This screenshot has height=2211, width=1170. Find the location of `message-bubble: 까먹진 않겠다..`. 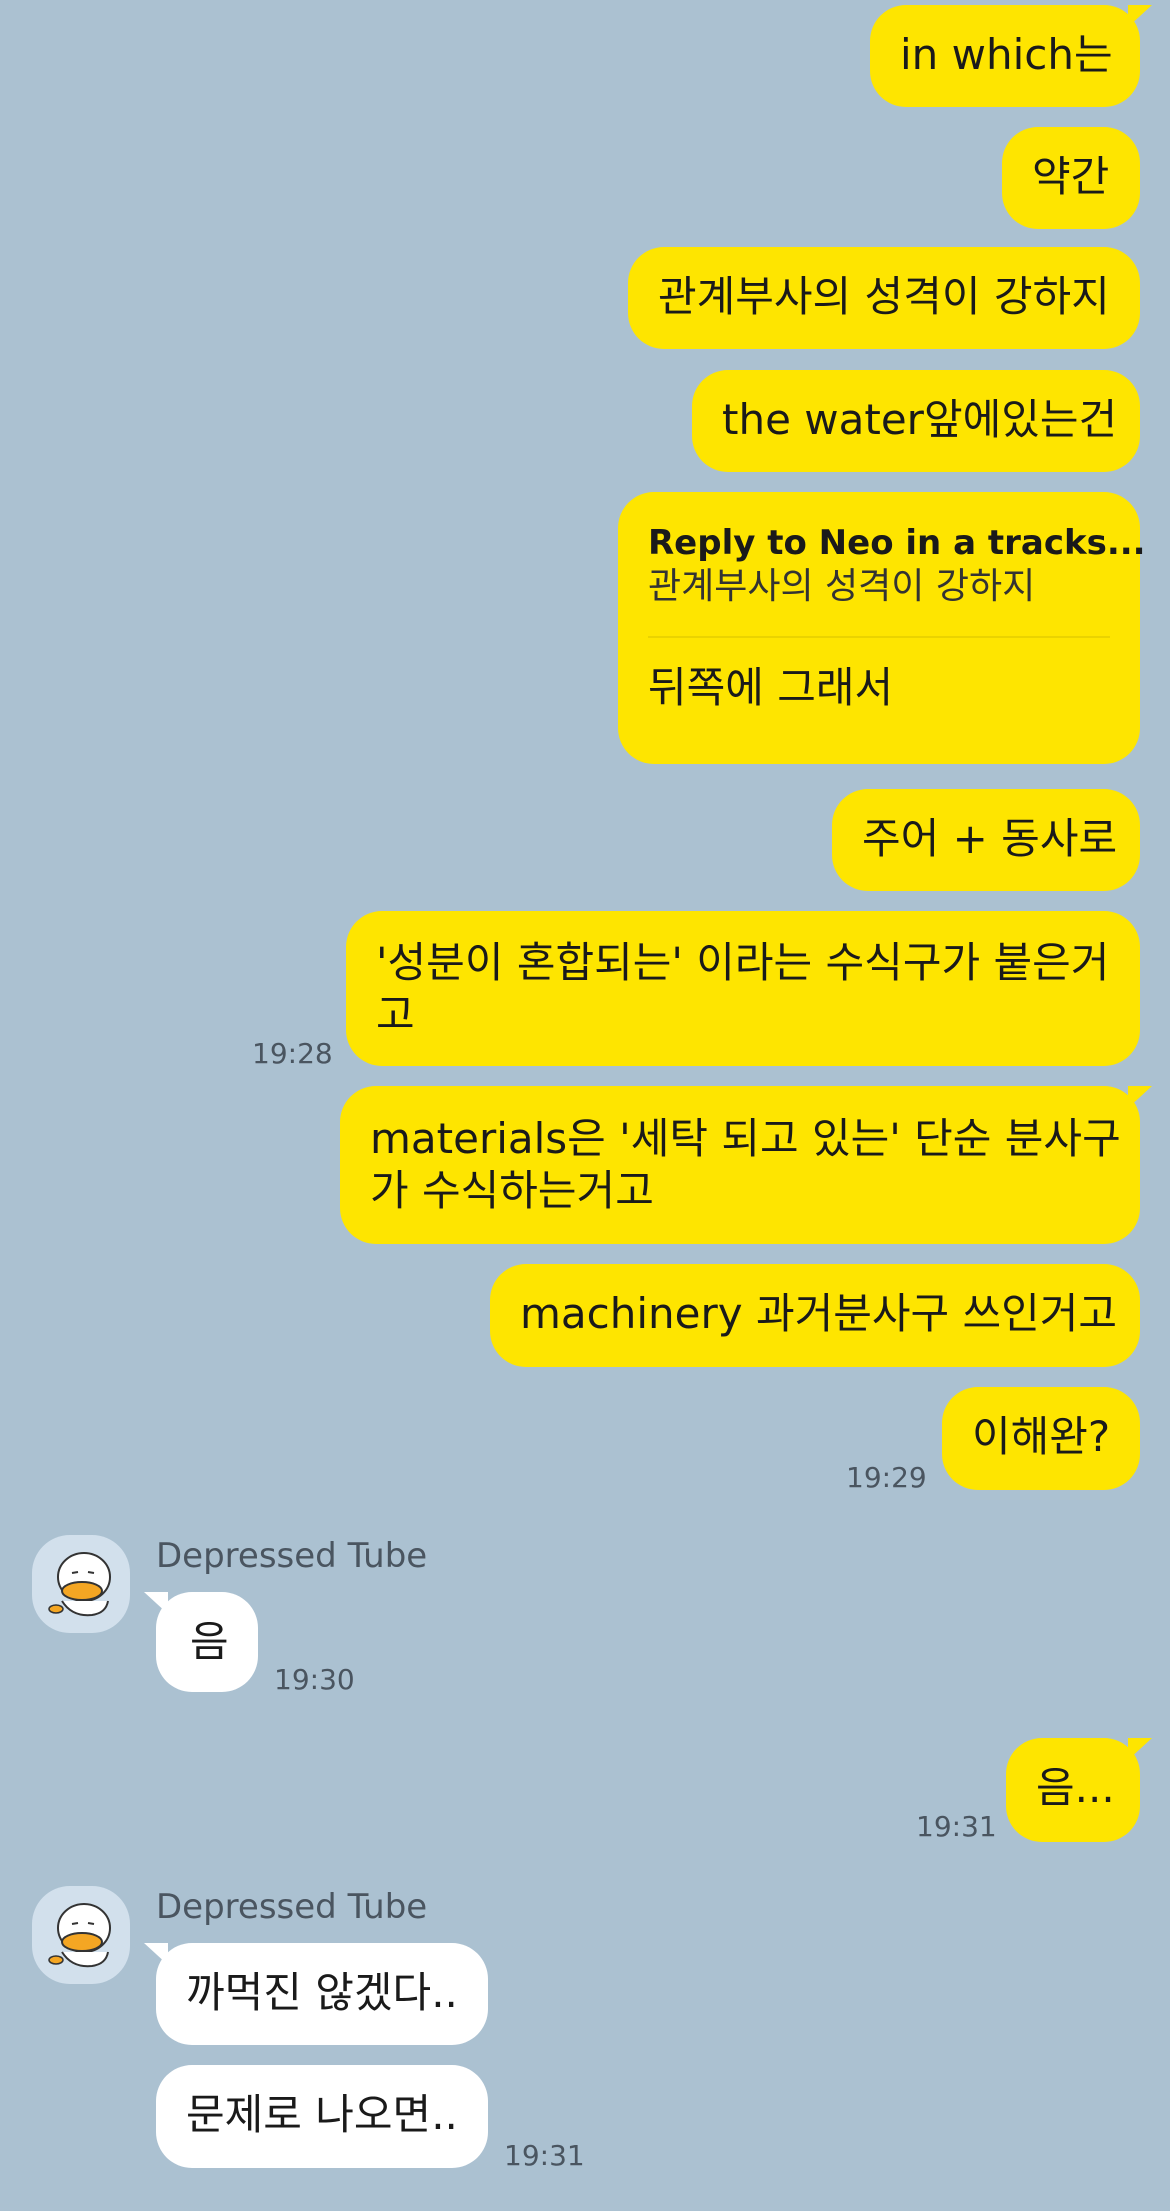

message-bubble: 까먹진 않겠다.. is located at coordinates (316, 1994).